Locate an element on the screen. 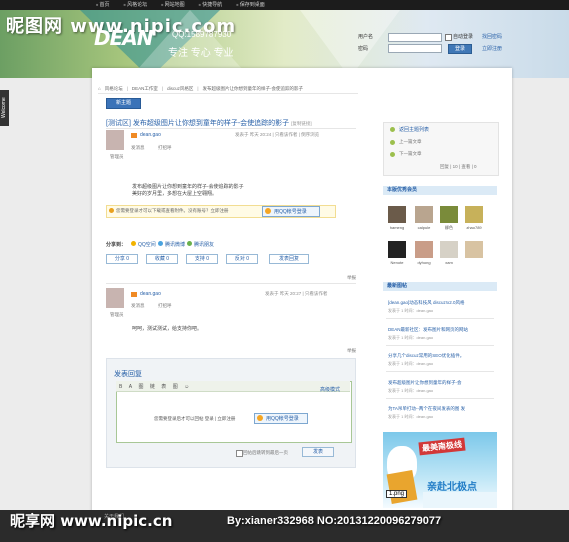 The width and height of the screenshot is (569, 542). members-header: 本版优秀会员 is located at coordinates (440, 190).